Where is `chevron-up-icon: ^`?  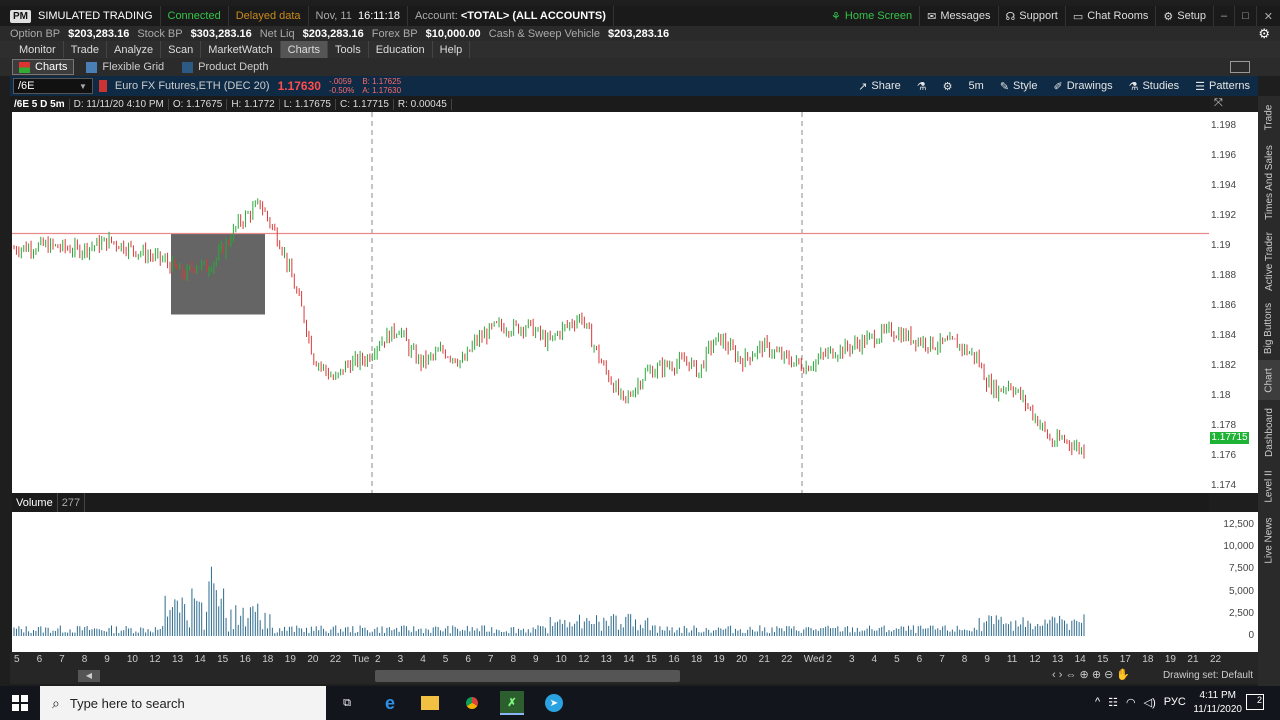
chevron-up-icon: ^ is located at coordinates (1097, 702).